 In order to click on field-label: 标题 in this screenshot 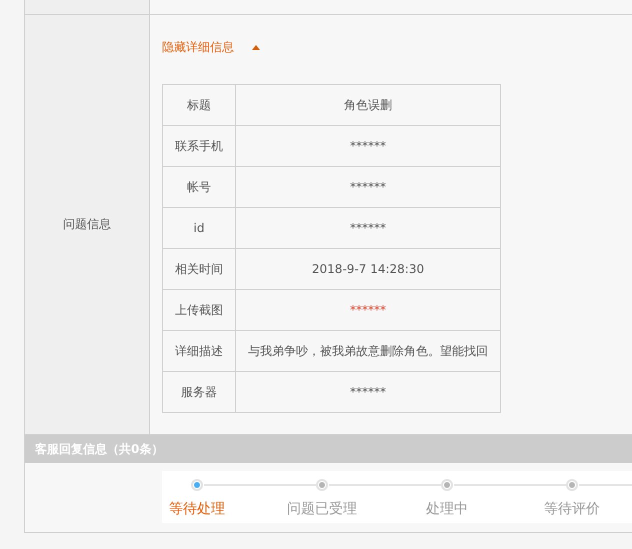, I will do `click(199, 105)`.